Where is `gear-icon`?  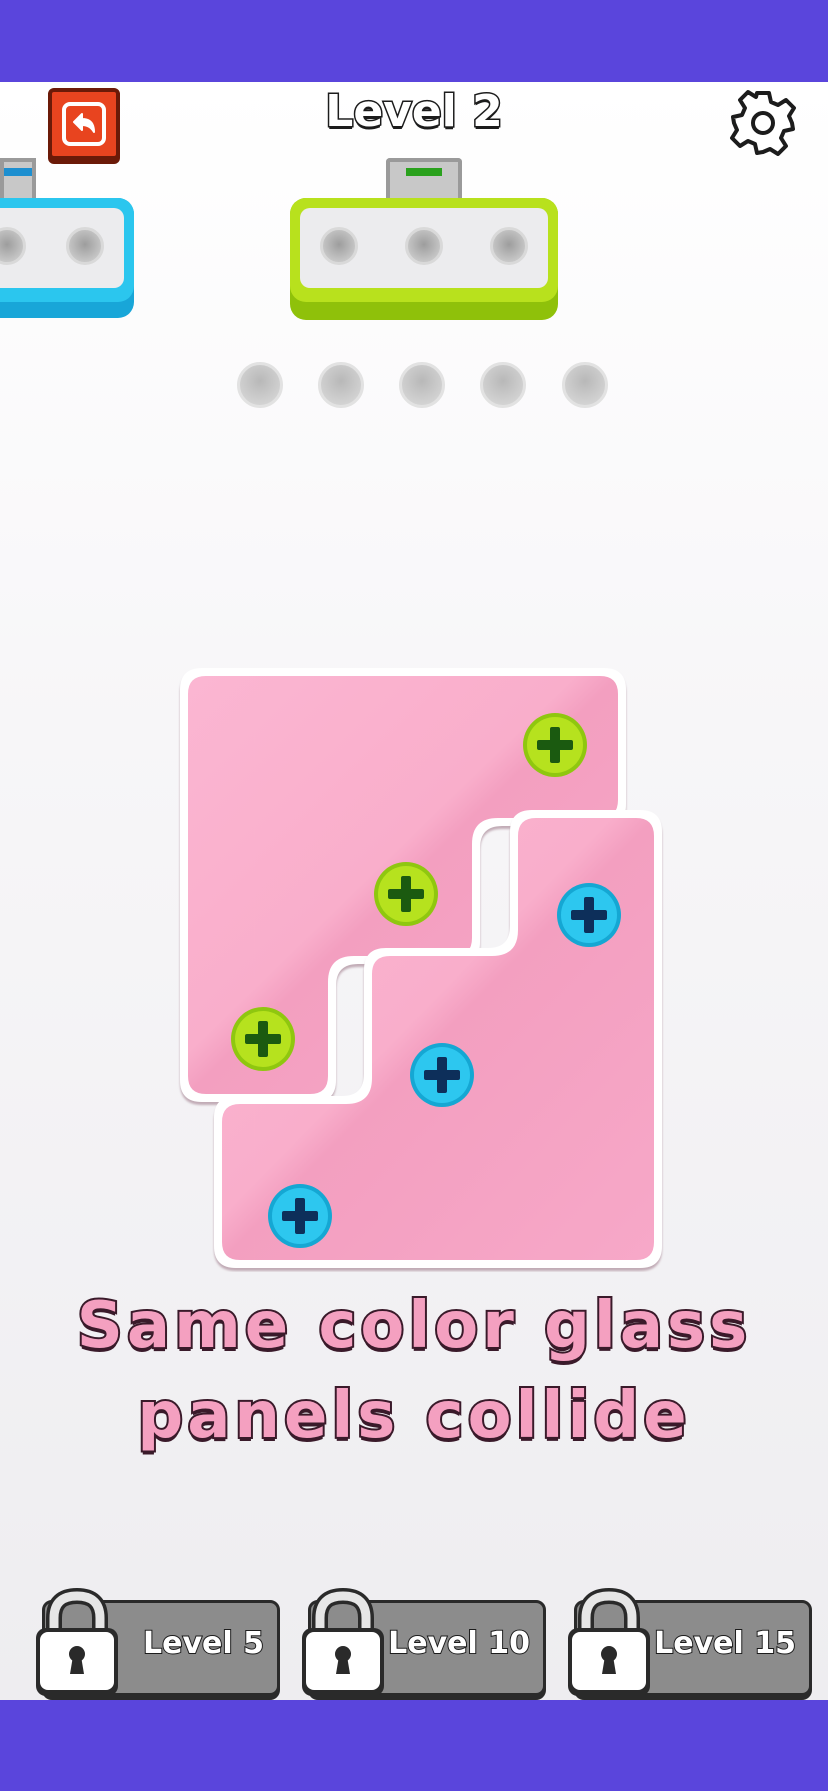
gear-icon is located at coordinates (763, 123).